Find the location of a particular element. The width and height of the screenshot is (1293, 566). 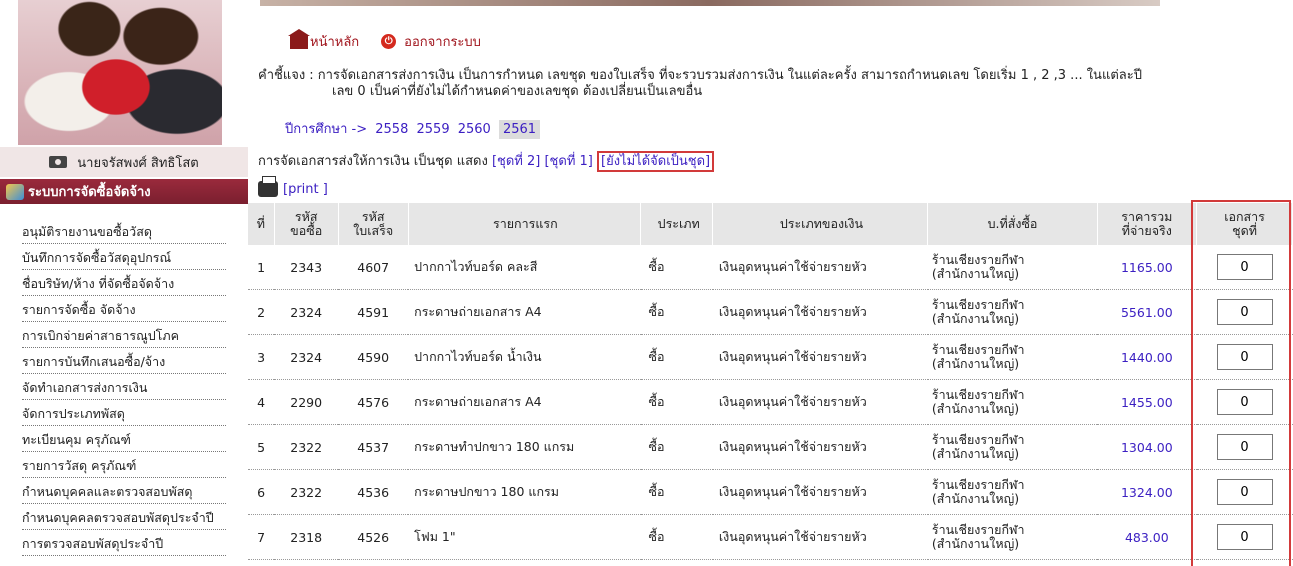

cell-no: 7 is located at coordinates (261, 537).